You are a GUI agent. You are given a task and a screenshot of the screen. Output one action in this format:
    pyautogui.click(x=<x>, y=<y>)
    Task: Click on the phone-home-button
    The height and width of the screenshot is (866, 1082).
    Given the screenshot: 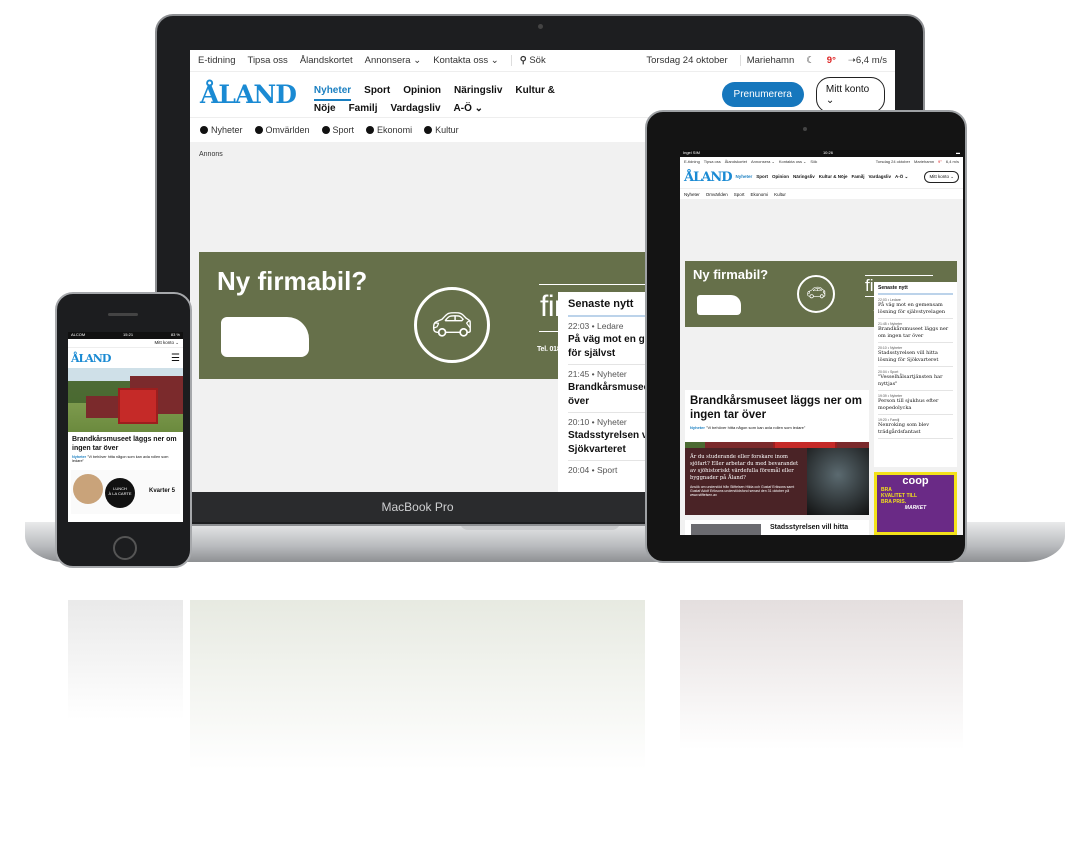 What is the action you would take?
    pyautogui.click(x=125, y=548)
    